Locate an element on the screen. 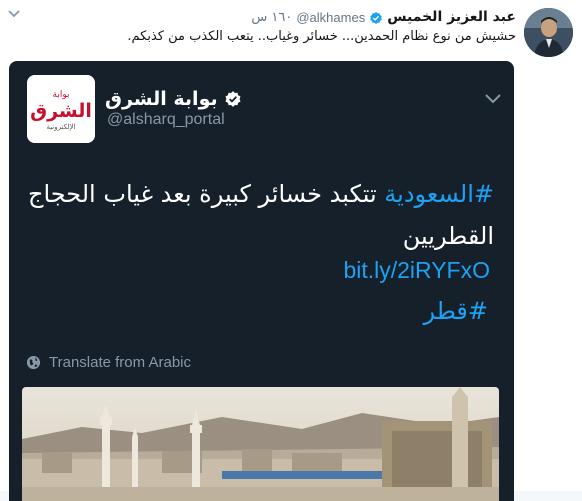 The height and width of the screenshot is (501, 582). author-name: عبد العزيز الخميس is located at coordinates (451, 17).